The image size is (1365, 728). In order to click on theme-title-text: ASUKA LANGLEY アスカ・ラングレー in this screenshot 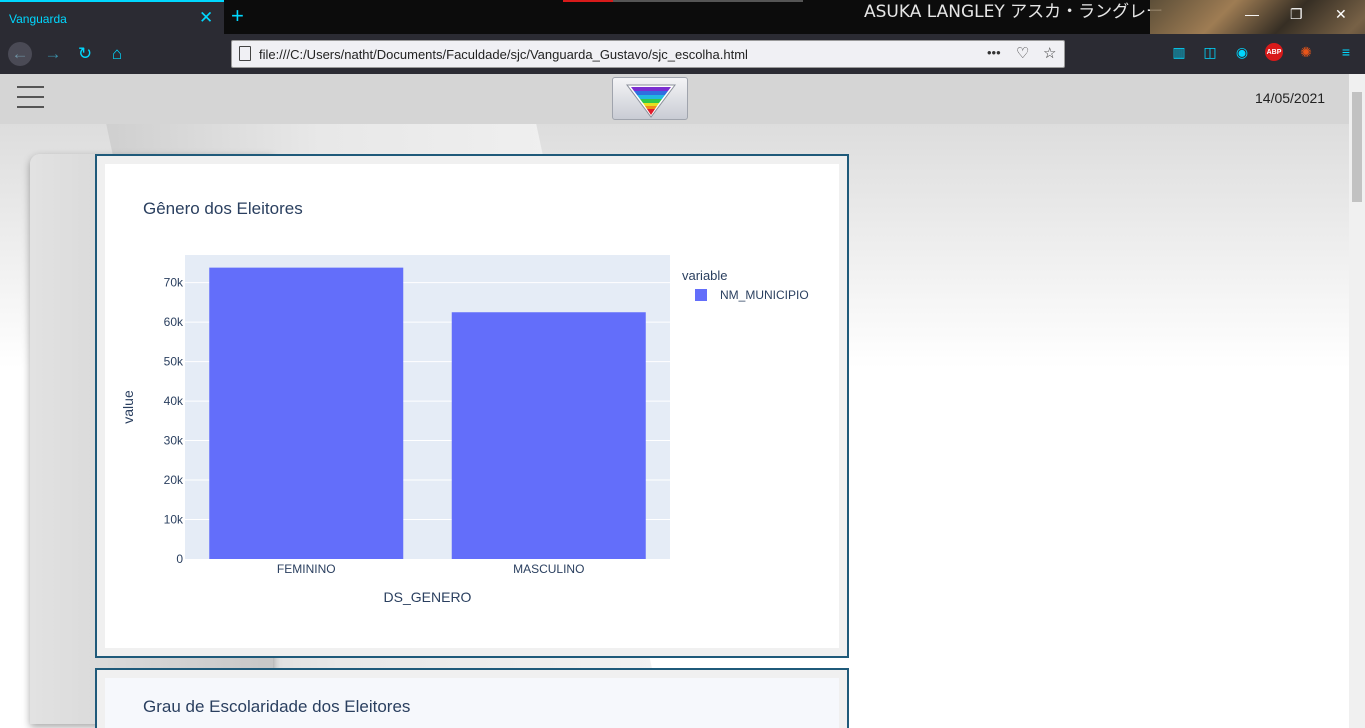, I will do `click(1014, 12)`.